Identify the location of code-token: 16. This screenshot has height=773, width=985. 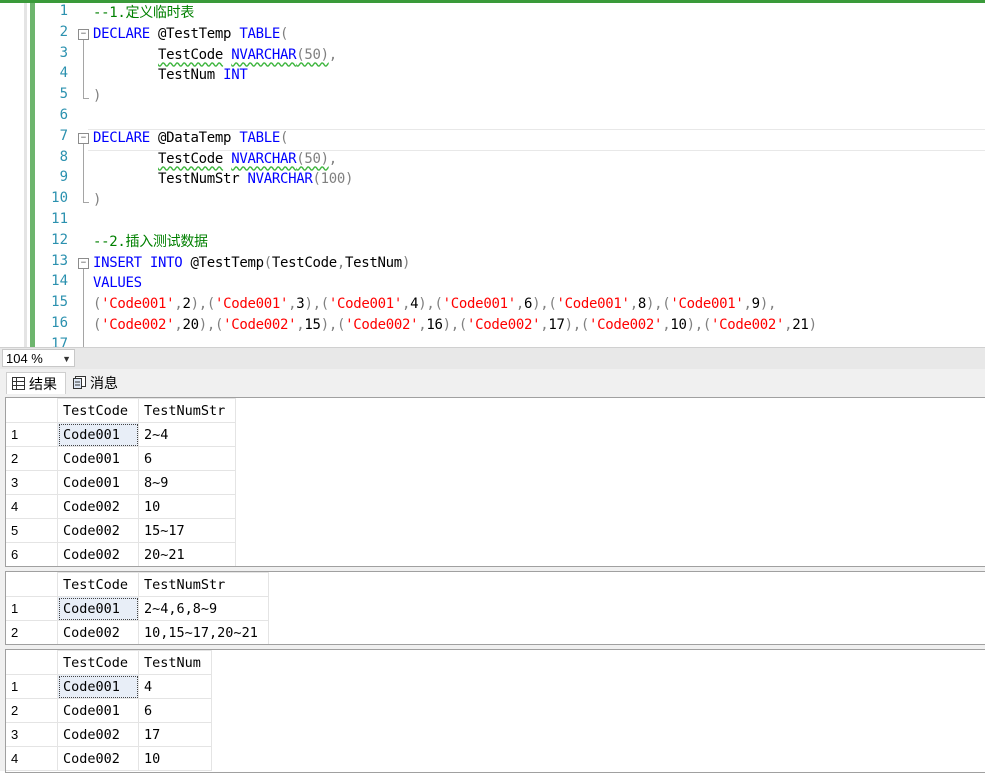
(434, 325).